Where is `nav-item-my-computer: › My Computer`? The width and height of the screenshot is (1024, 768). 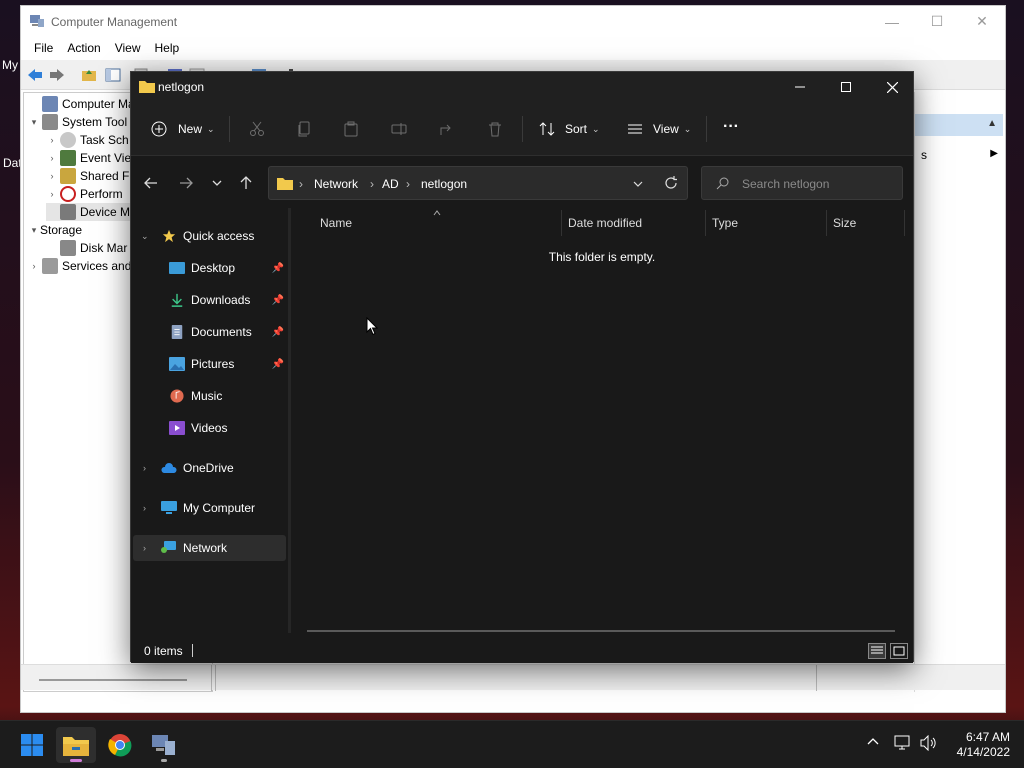 nav-item-my-computer: › My Computer is located at coordinates (209, 508).